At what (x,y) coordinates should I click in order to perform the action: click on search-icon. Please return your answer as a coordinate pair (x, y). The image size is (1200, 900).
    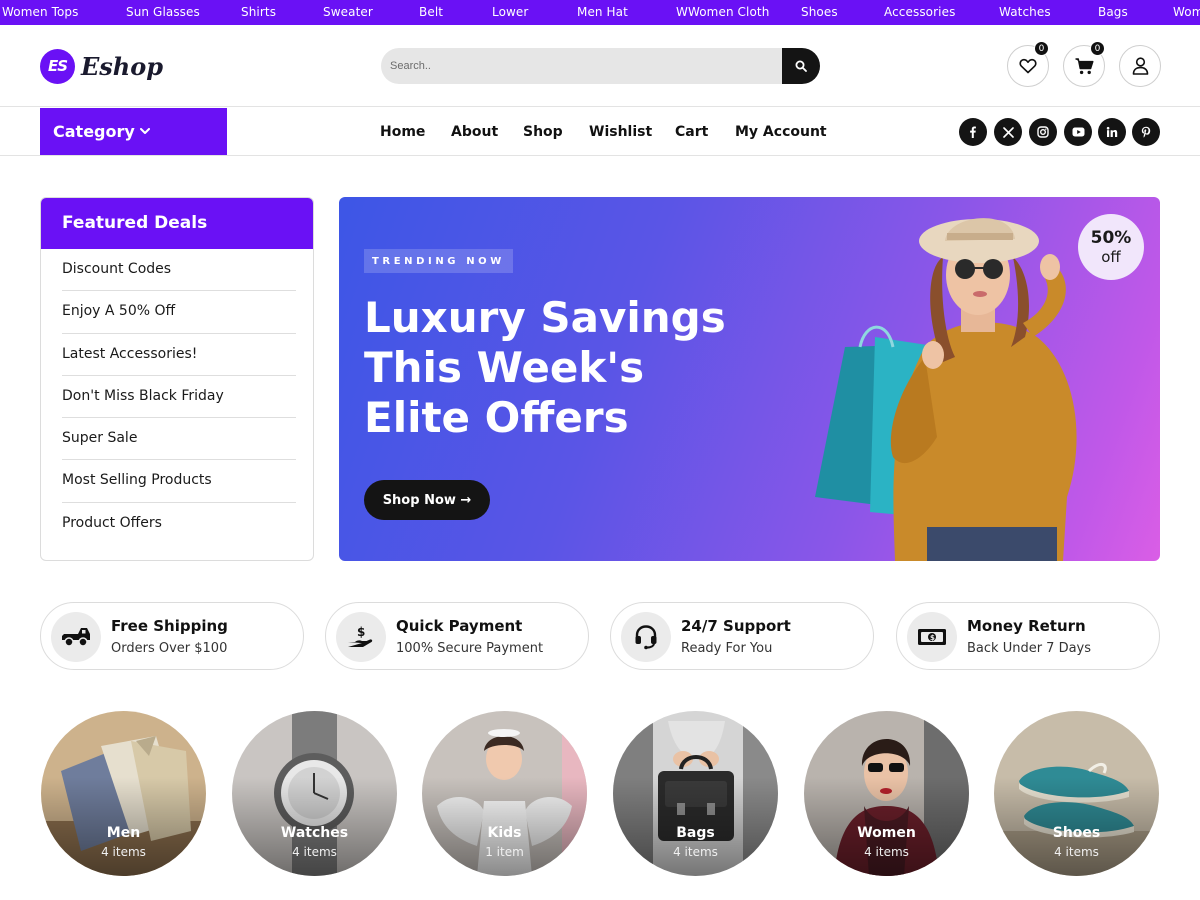
    Looking at the image, I should click on (801, 66).